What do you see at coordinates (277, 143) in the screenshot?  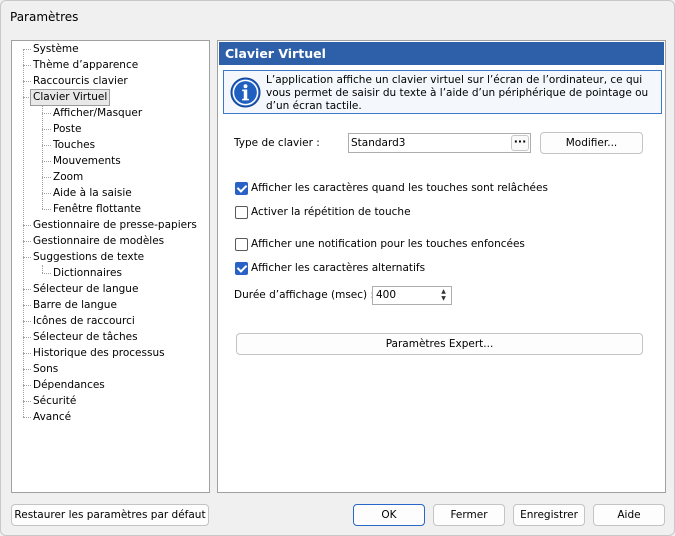 I see `keyboard-type-label: Type de clavier :` at bounding box center [277, 143].